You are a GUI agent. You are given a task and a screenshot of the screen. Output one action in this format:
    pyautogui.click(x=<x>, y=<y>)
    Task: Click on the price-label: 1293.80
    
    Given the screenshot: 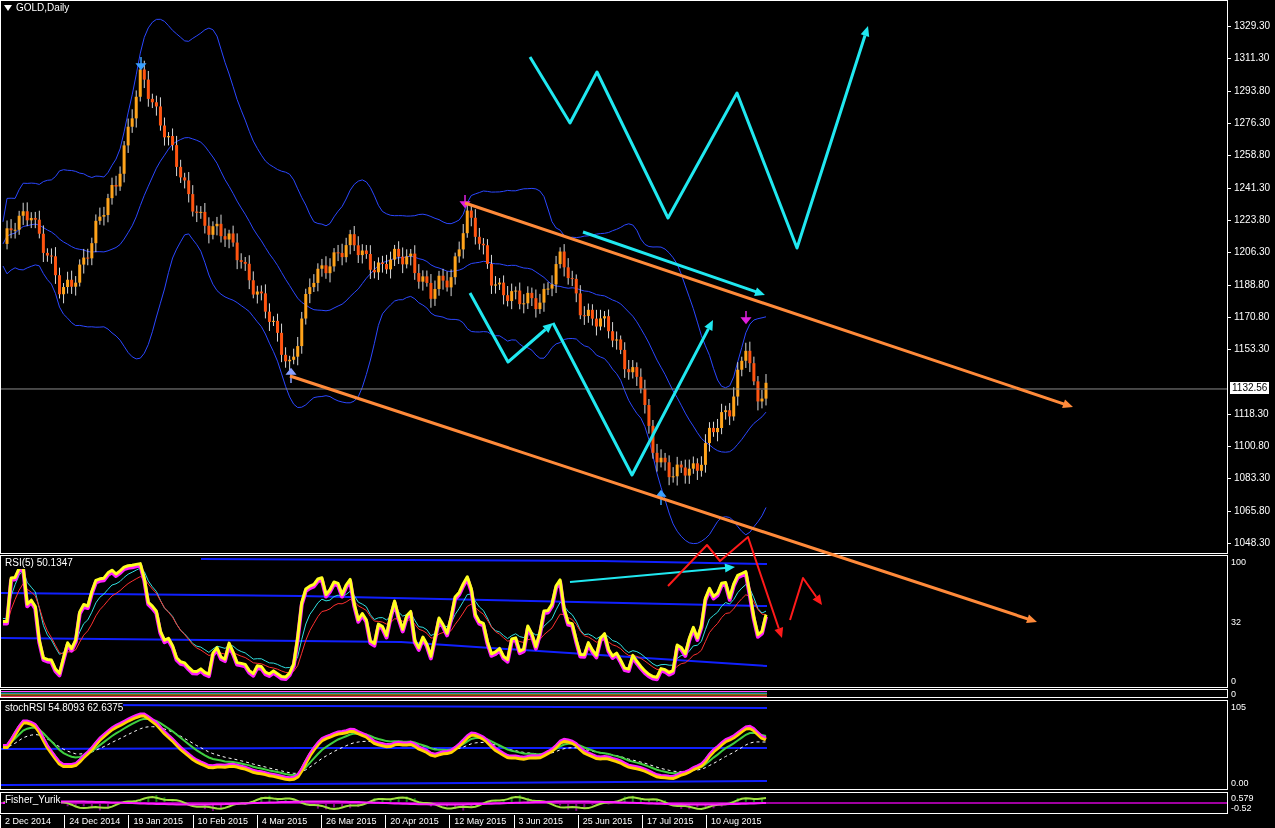 What is the action you would take?
    pyautogui.click(x=1252, y=90)
    